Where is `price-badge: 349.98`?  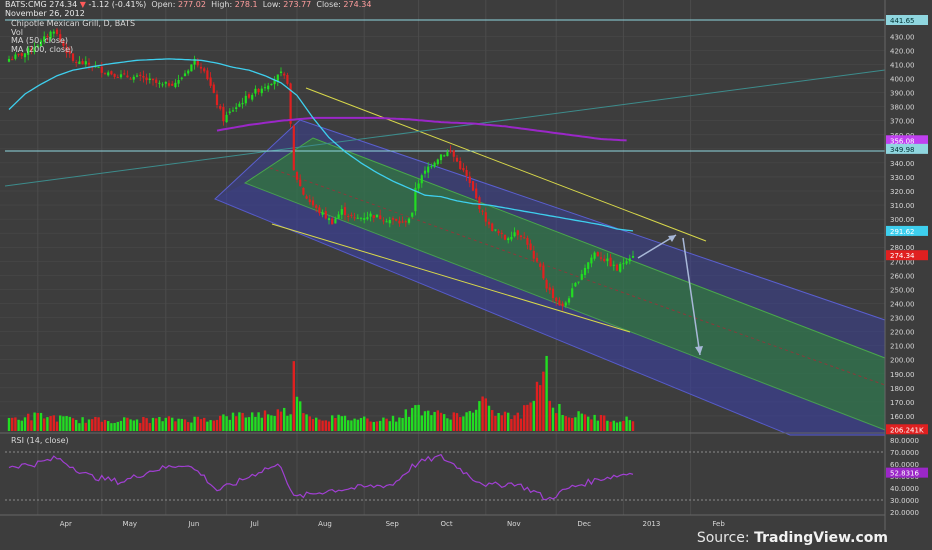
price-badge: 349.98 is located at coordinates (902, 150).